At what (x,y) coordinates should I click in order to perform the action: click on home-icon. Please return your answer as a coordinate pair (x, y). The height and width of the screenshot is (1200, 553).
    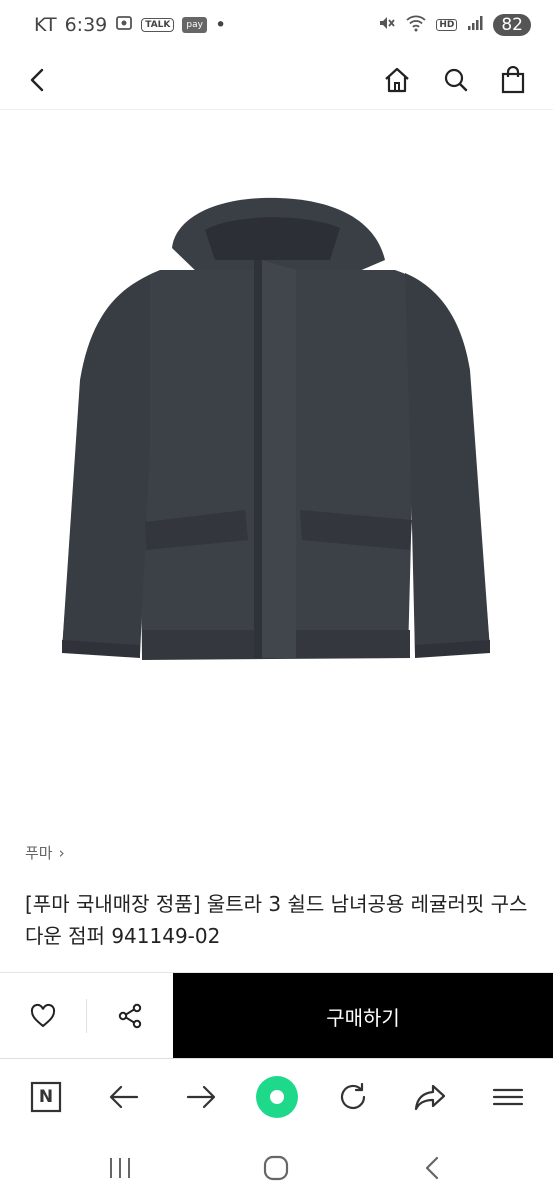
    Looking at the image, I should click on (397, 80).